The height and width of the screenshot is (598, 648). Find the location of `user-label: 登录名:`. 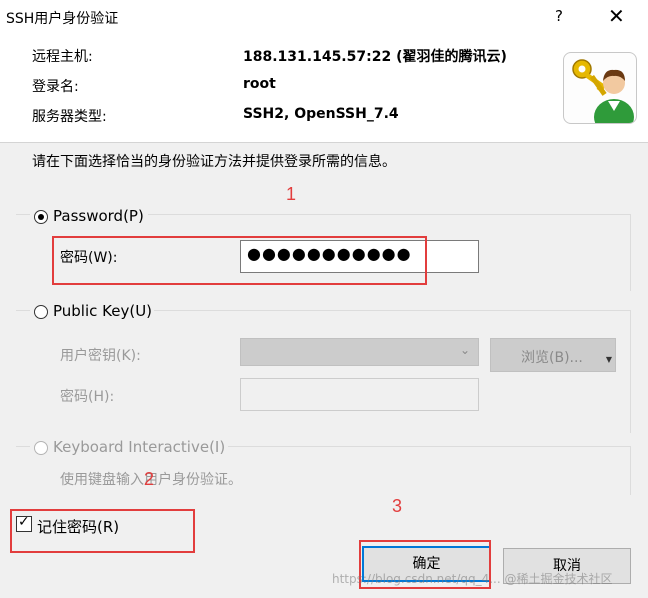

user-label: 登录名: is located at coordinates (55, 87).